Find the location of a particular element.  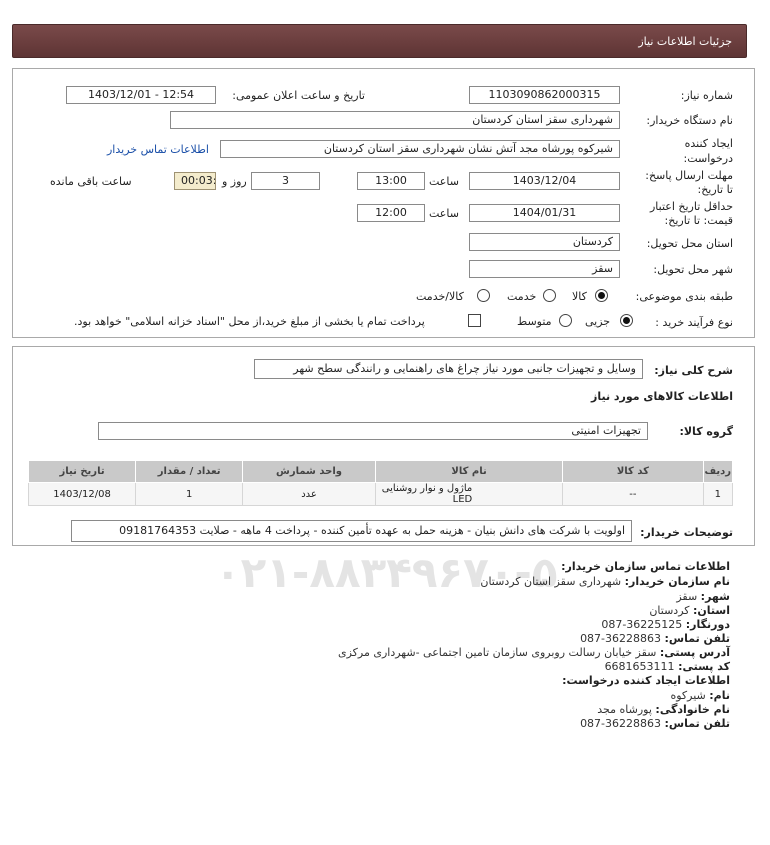

contact-address-label: آدرس پستی: is located at coordinates (694, 652).